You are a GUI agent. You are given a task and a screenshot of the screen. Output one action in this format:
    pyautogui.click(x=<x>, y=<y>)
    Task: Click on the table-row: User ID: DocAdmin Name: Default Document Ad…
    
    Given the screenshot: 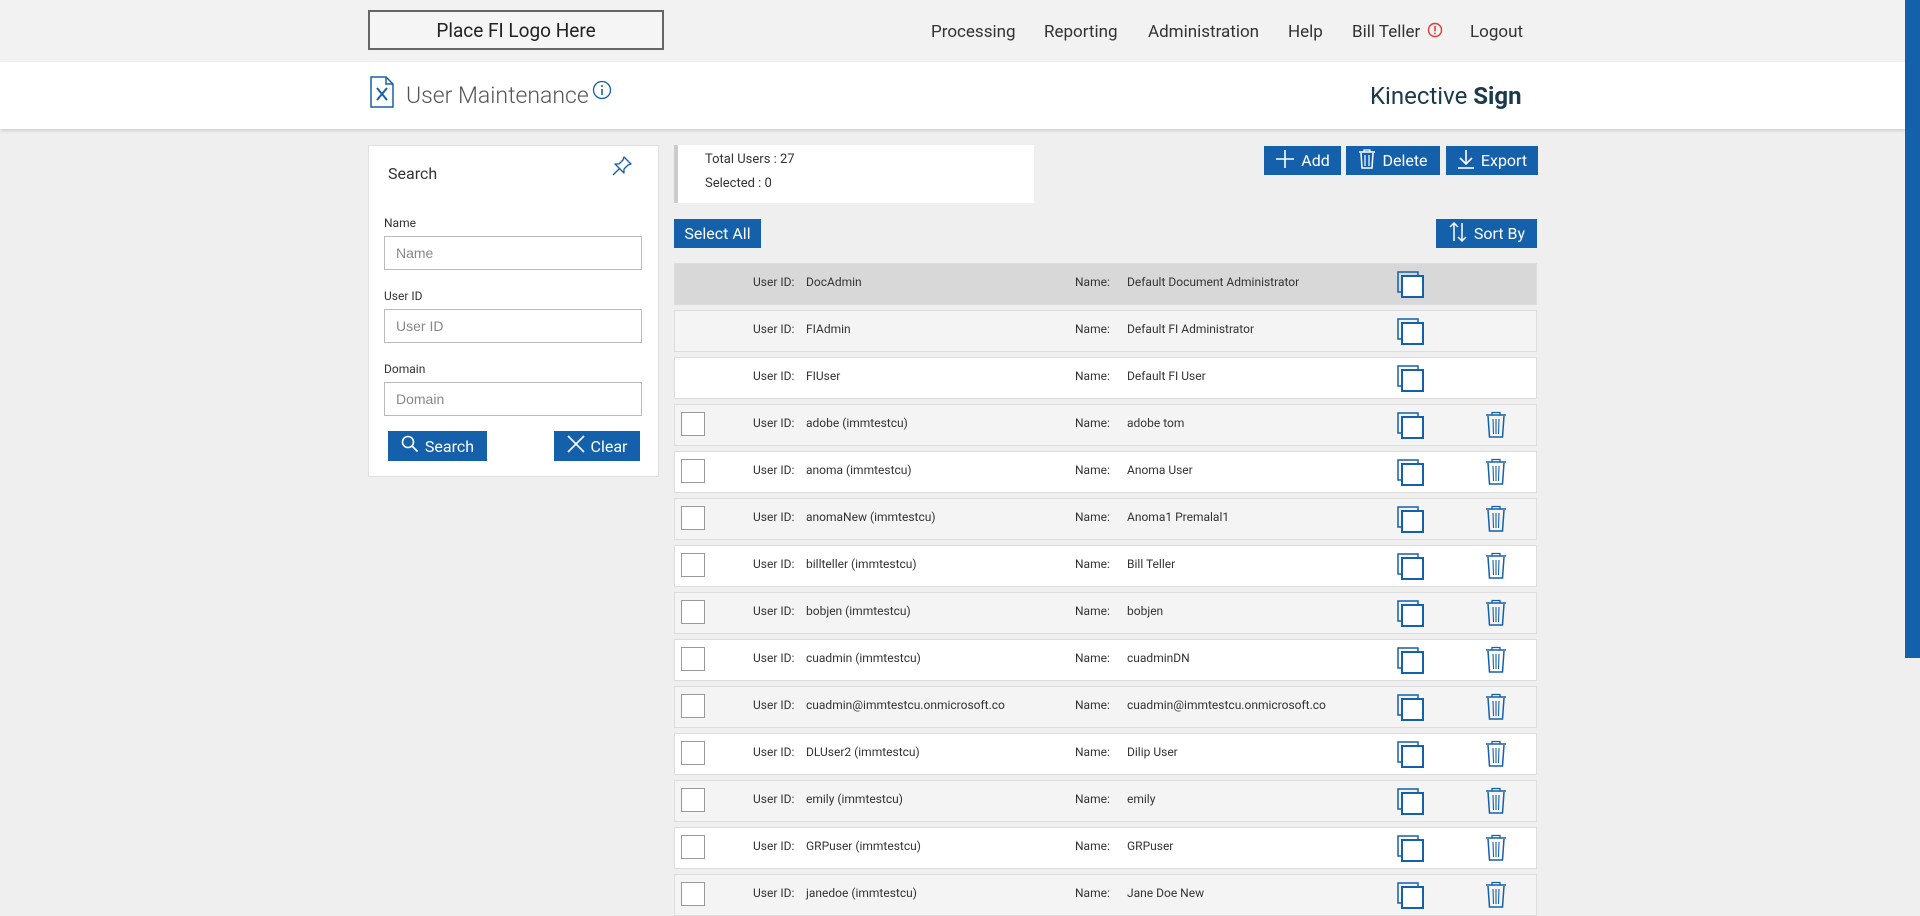 What is the action you would take?
    pyautogui.click(x=1105, y=284)
    